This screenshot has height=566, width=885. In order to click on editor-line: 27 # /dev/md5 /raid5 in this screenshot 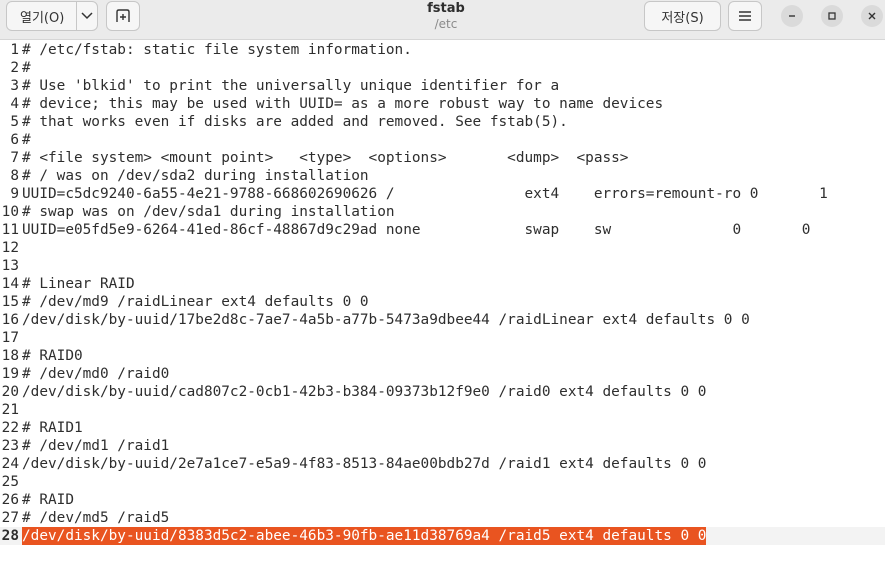, I will do `click(442, 518)`.